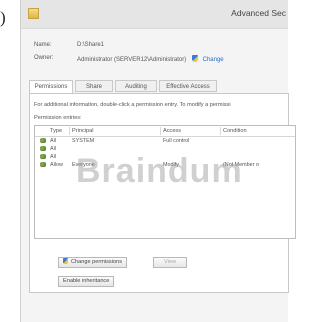 Image resolution: width=320 pixels, height=322 pixels. Describe the element at coordinates (94, 86) in the screenshot. I see `tab-share: Share` at that location.